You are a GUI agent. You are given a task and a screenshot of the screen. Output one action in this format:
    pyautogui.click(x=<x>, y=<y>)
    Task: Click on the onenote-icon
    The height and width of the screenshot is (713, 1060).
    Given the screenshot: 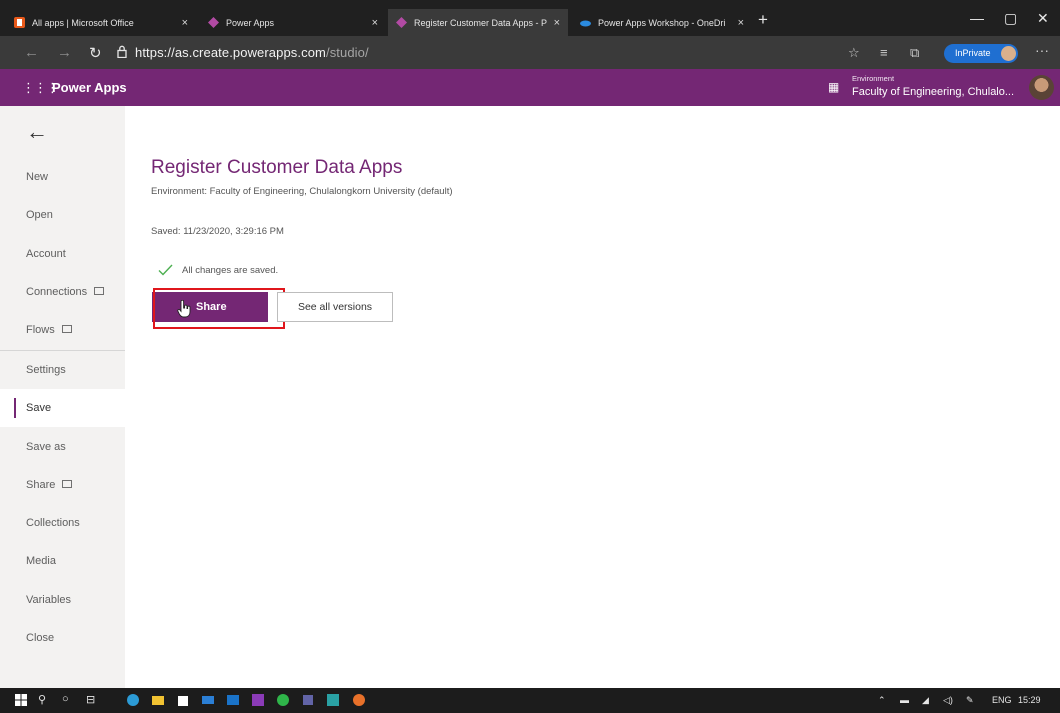 What is the action you would take?
    pyautogui.click(x=258, y=700)
    